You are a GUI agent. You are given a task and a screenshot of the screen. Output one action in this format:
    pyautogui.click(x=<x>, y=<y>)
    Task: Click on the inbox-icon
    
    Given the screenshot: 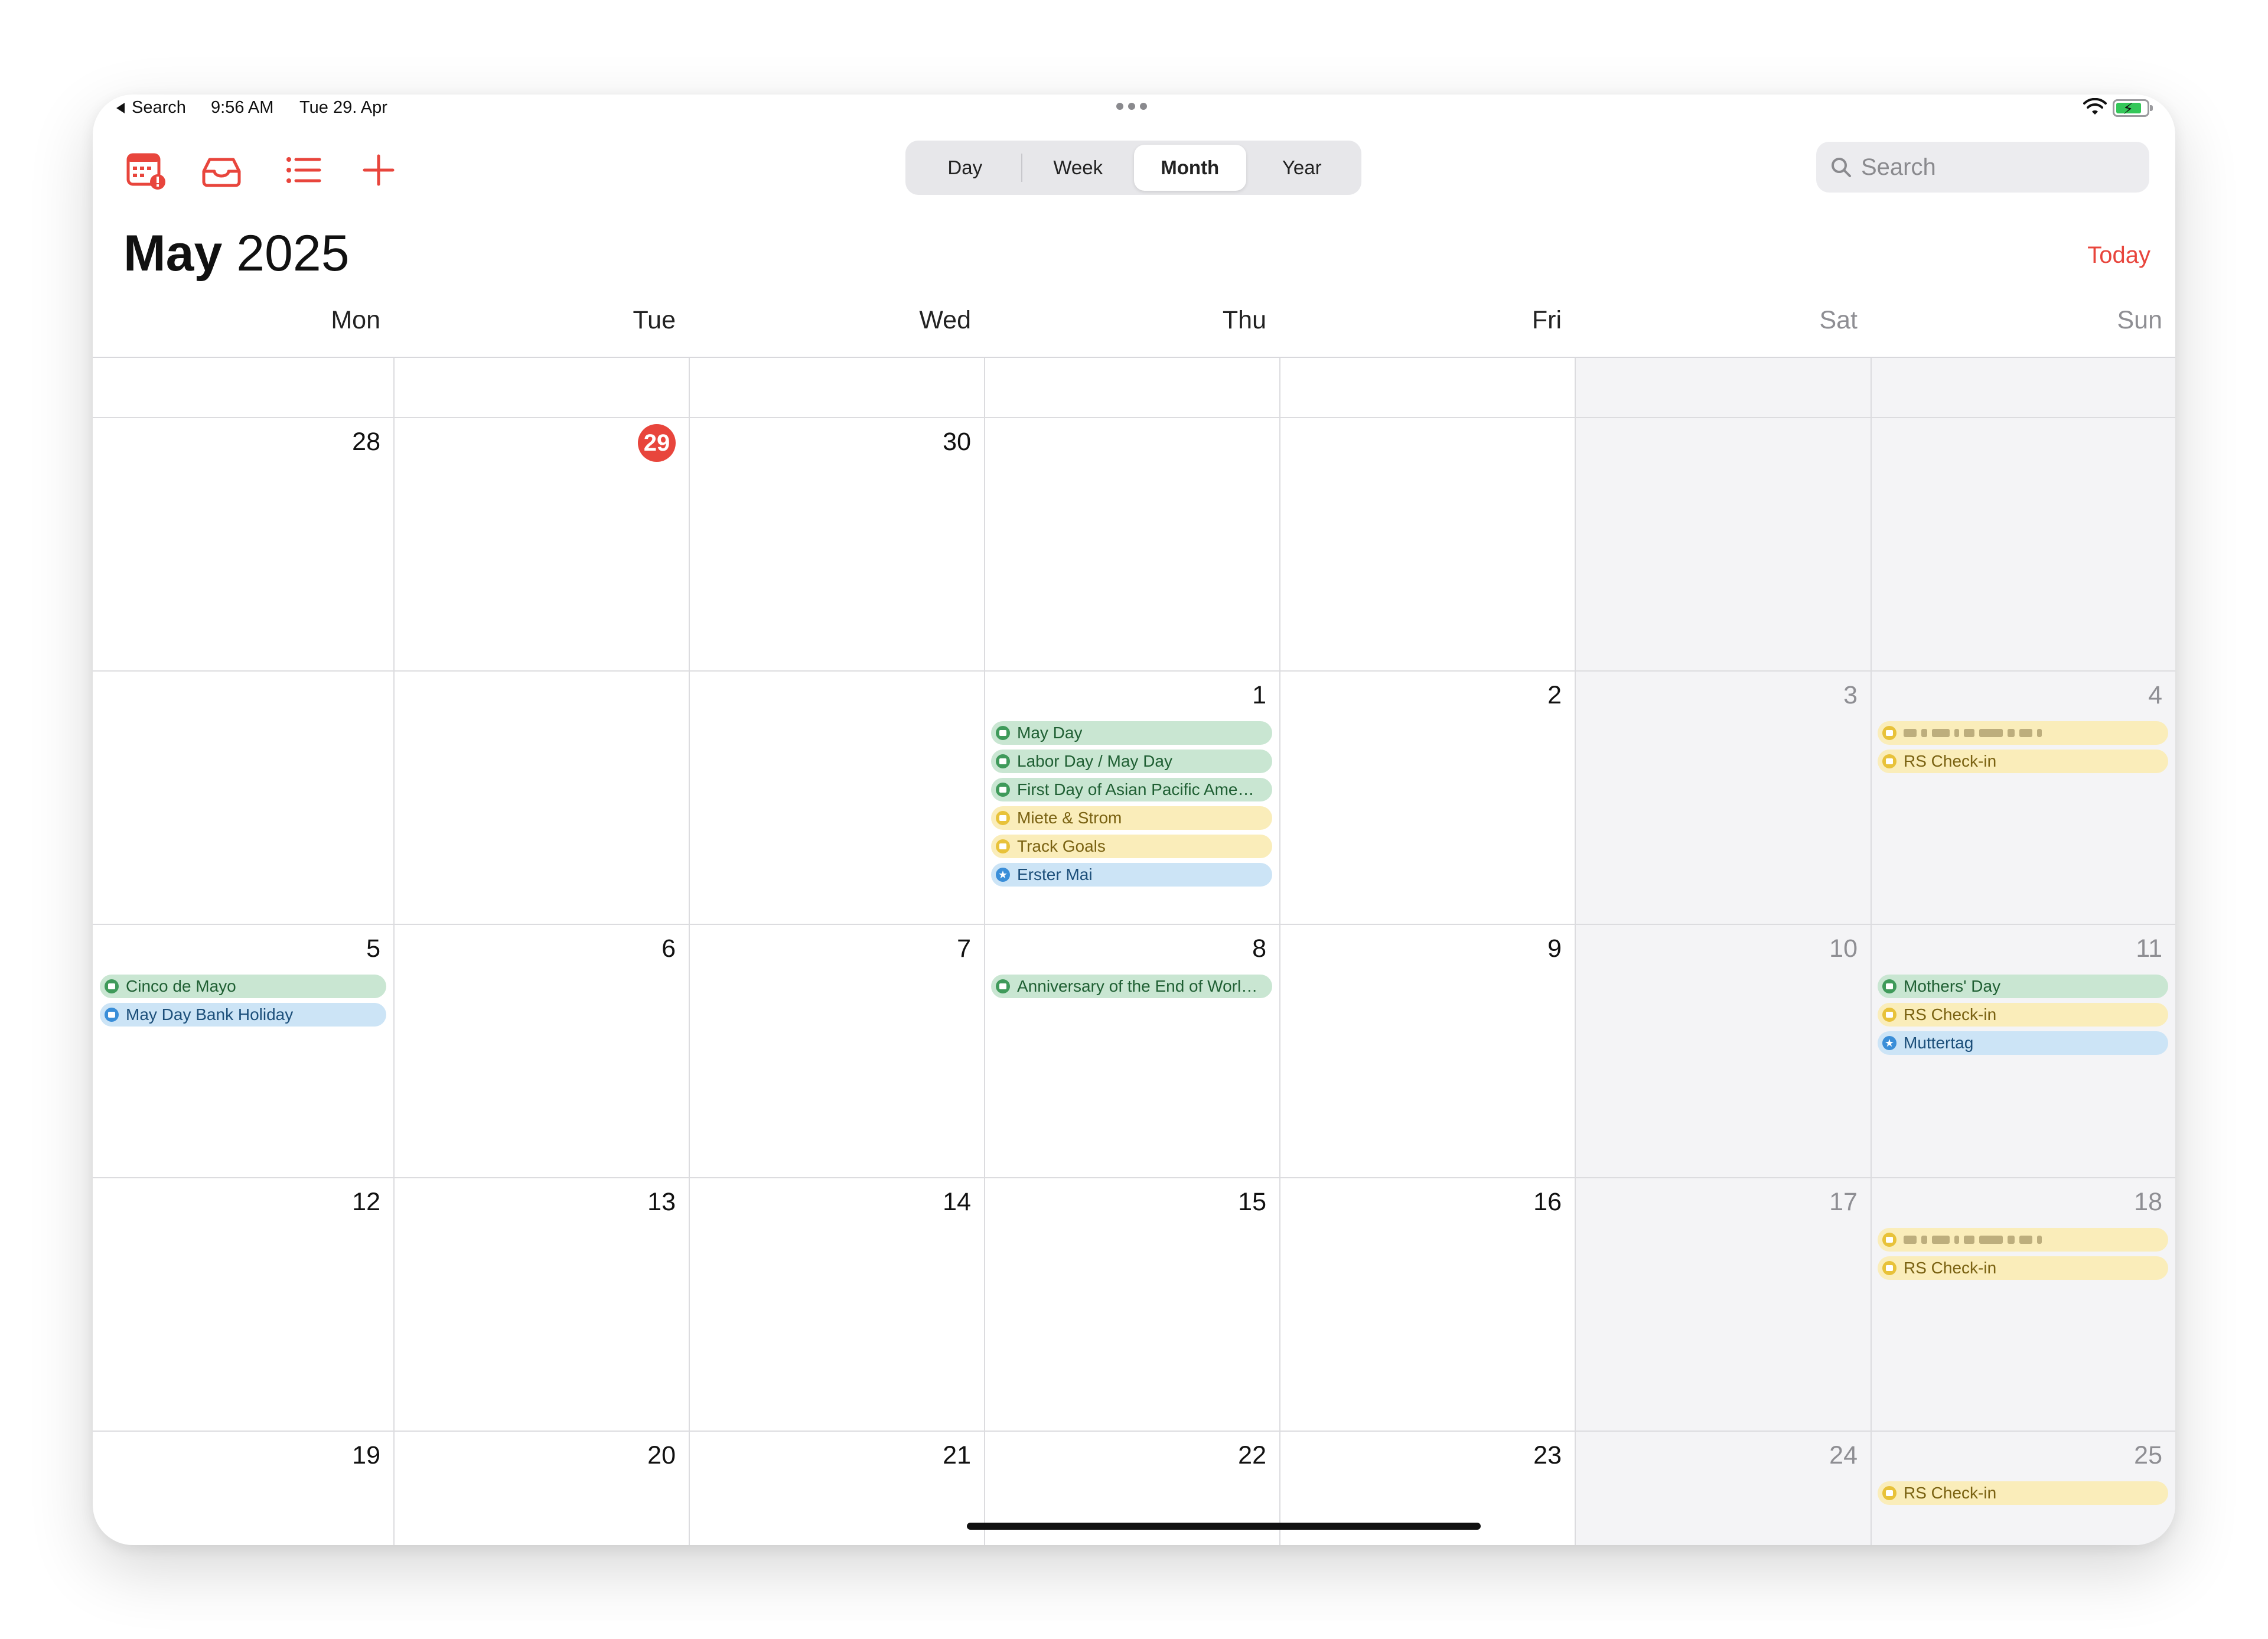 What is the action you would take?
    pyautogui.click(x=221, y=170)
    